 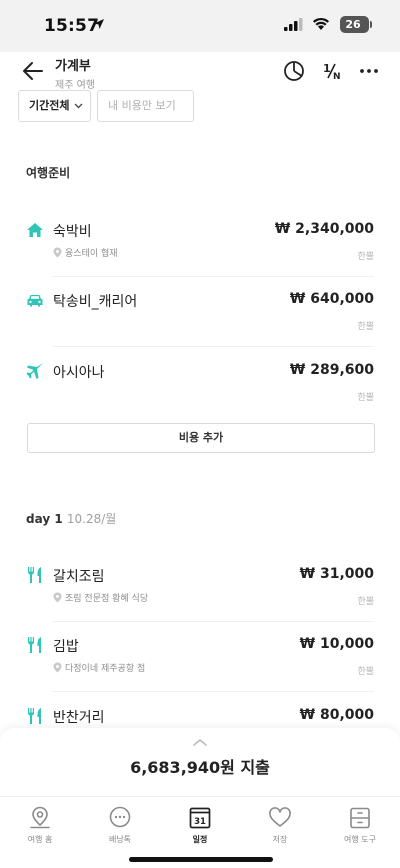 I want to click on expense-amount: ₩ 289,600, so click(x=331, y=370).